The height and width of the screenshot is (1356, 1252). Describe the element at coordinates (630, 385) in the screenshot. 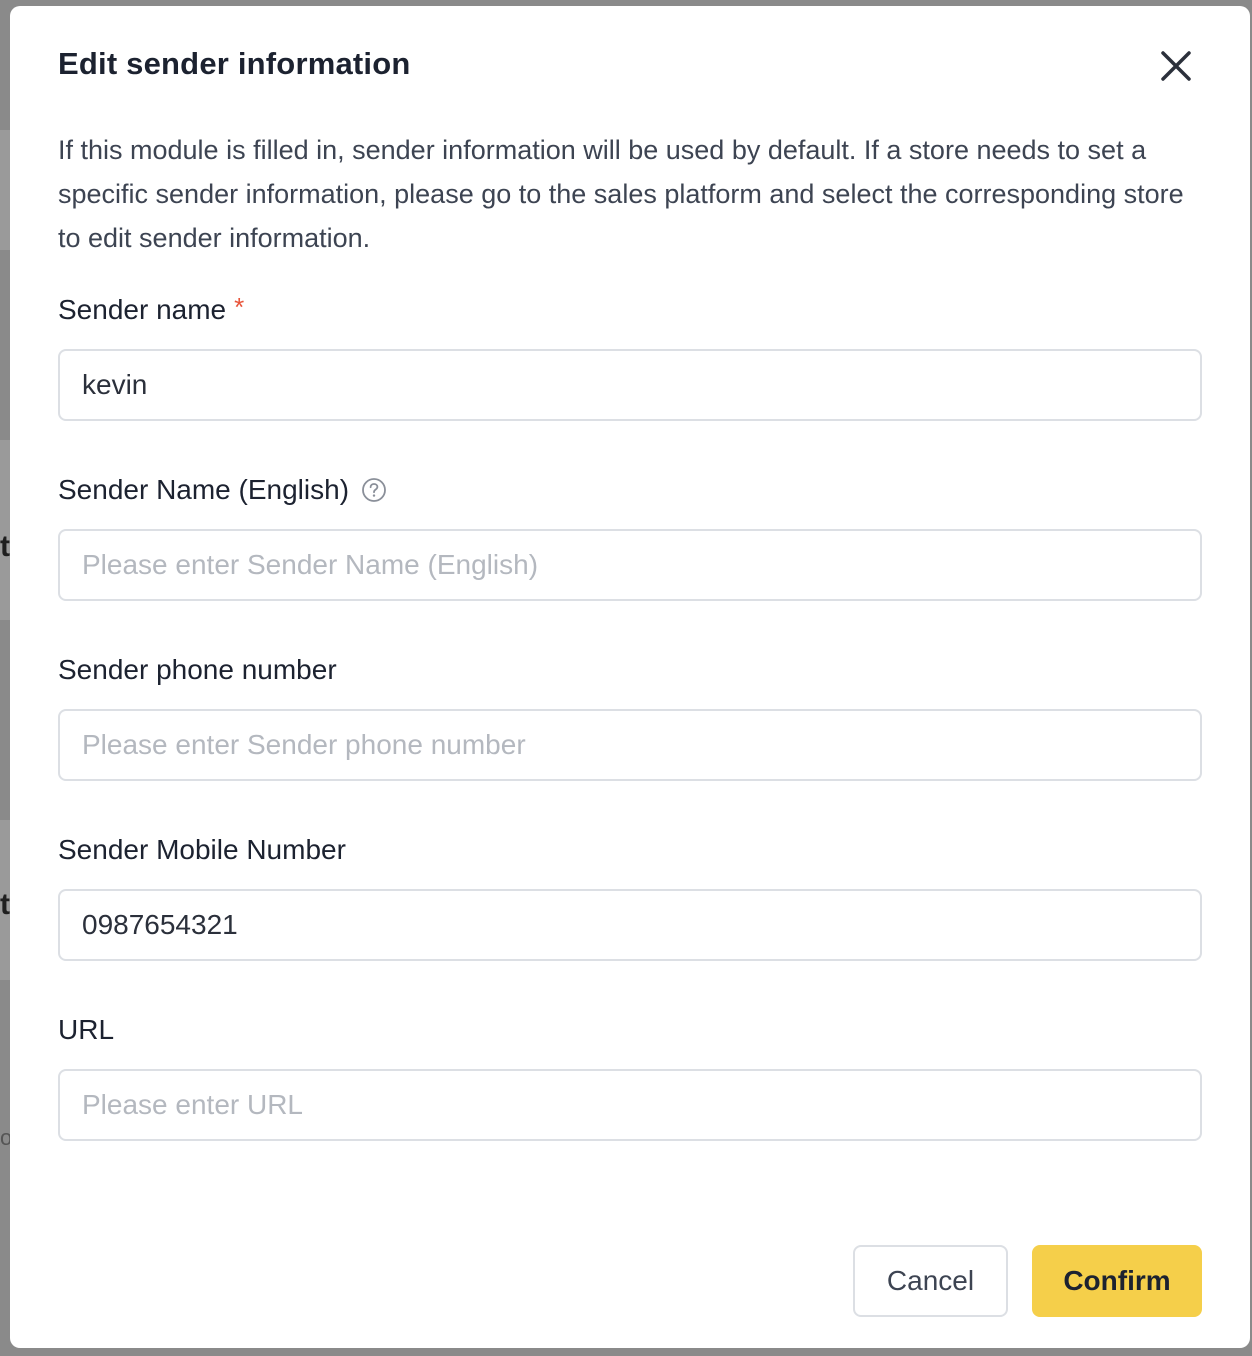

I see `sender-name-input` at that location.